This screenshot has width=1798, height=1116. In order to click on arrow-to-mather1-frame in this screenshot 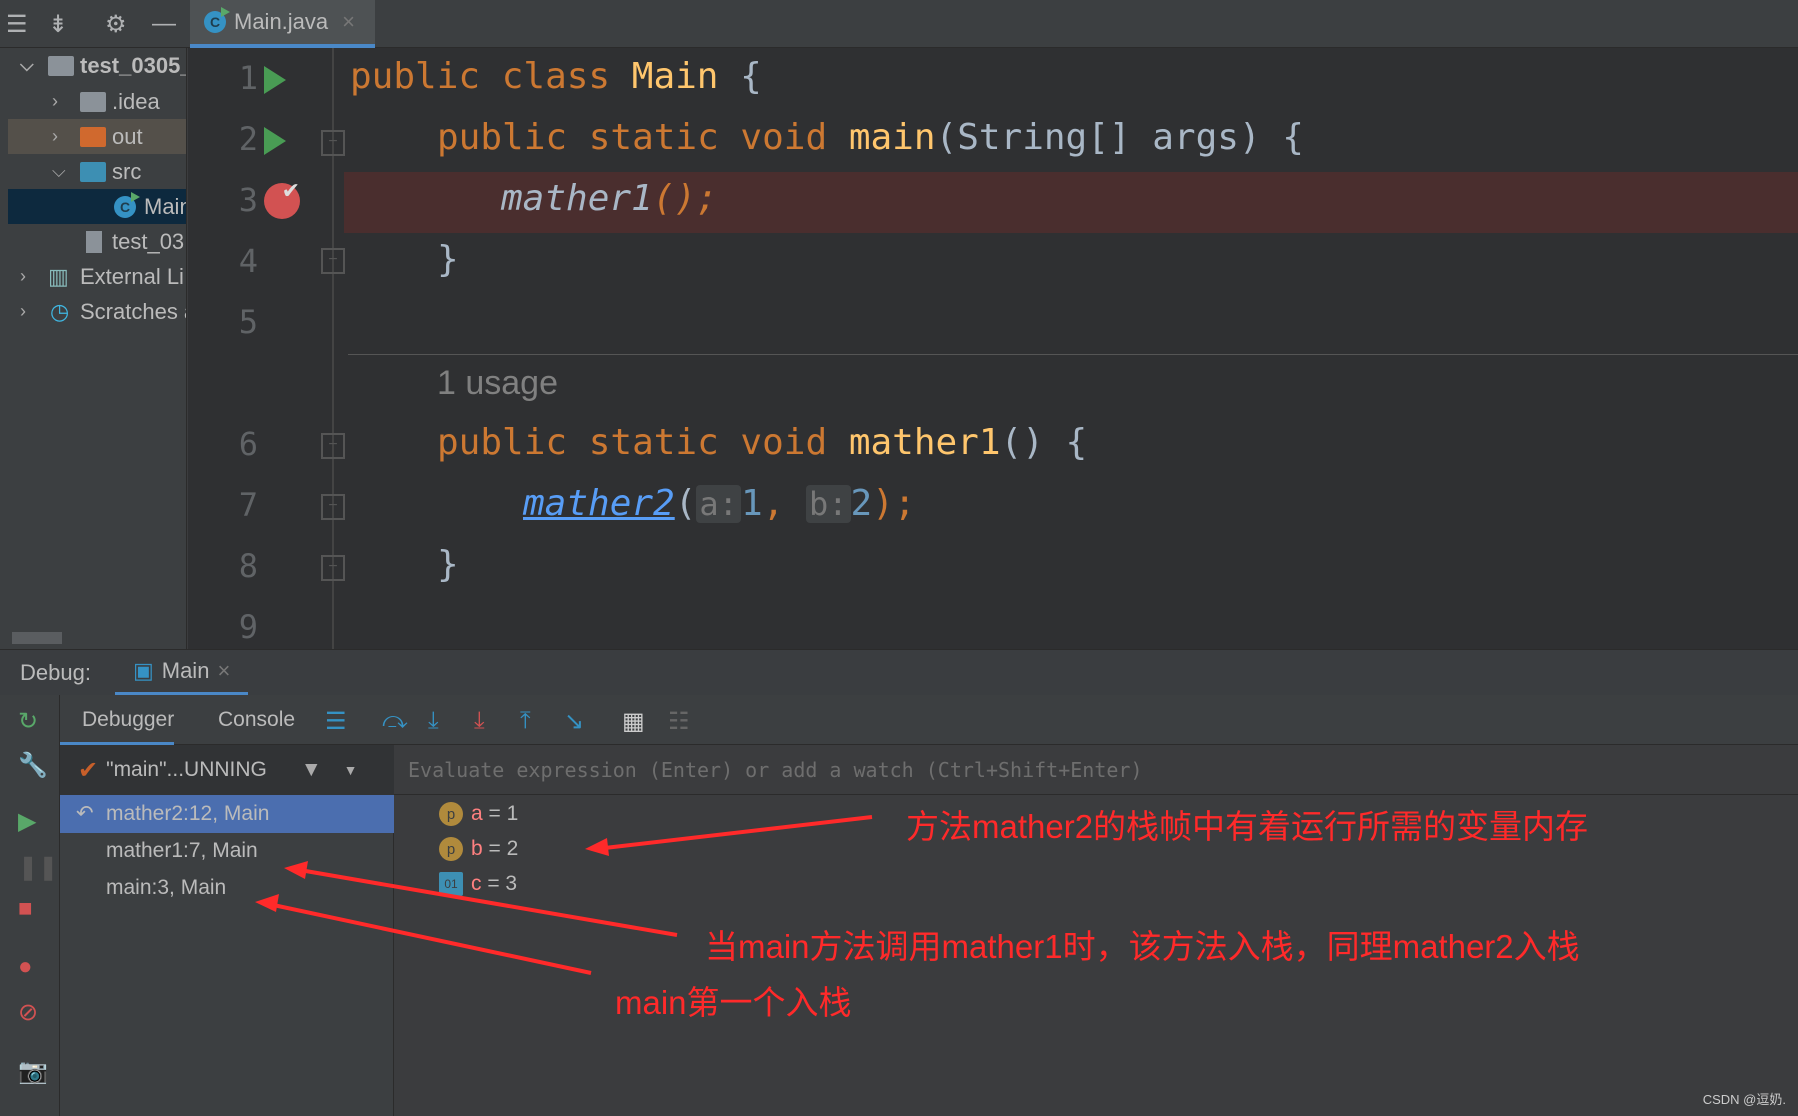, I will do `click(485, 902)`.